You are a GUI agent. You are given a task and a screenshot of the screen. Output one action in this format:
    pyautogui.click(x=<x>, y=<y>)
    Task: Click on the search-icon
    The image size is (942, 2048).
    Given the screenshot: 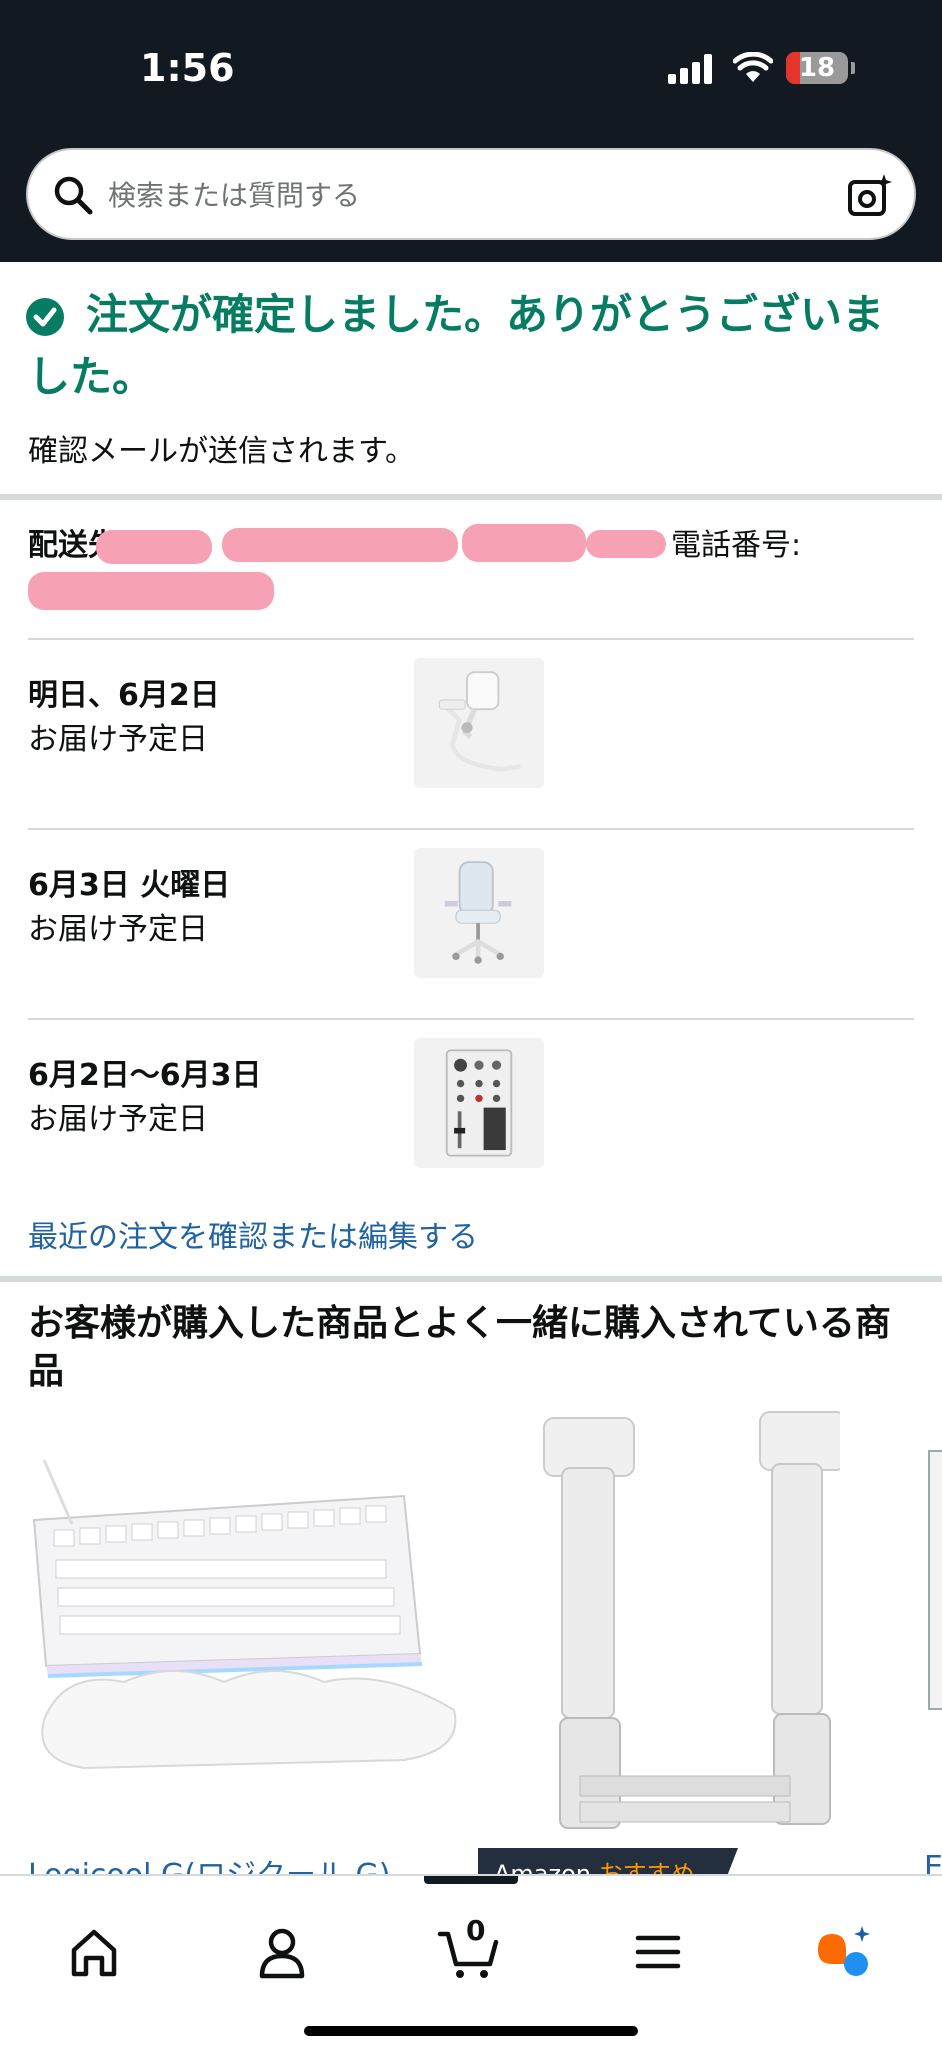 What is the action you would take?
    pyautogui.click(x=73, y=195)
    